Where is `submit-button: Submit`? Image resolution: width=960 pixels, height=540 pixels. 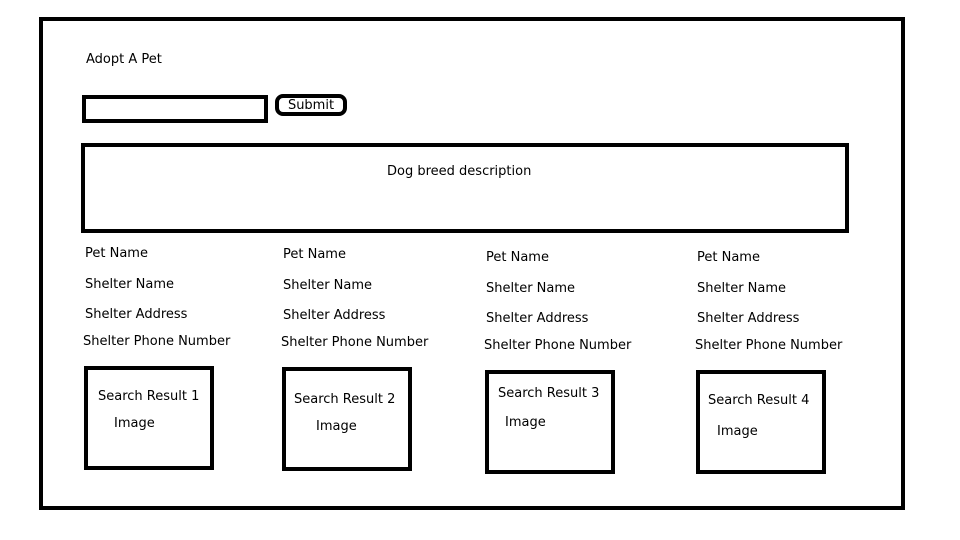 submit-button: Submit is located at coordinates (311, 105).